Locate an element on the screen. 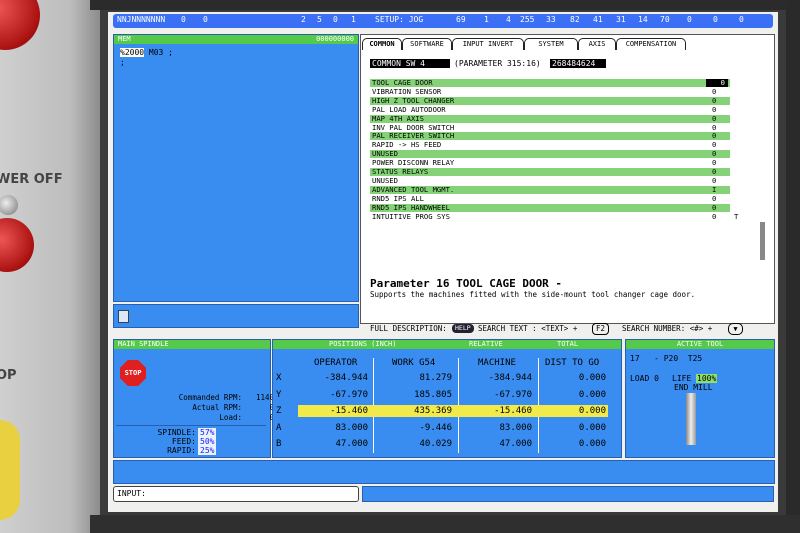 This screenshot has width=800, height=533. setting-row: STATUS RELAYS 0 is located at coordinates (550, 172).